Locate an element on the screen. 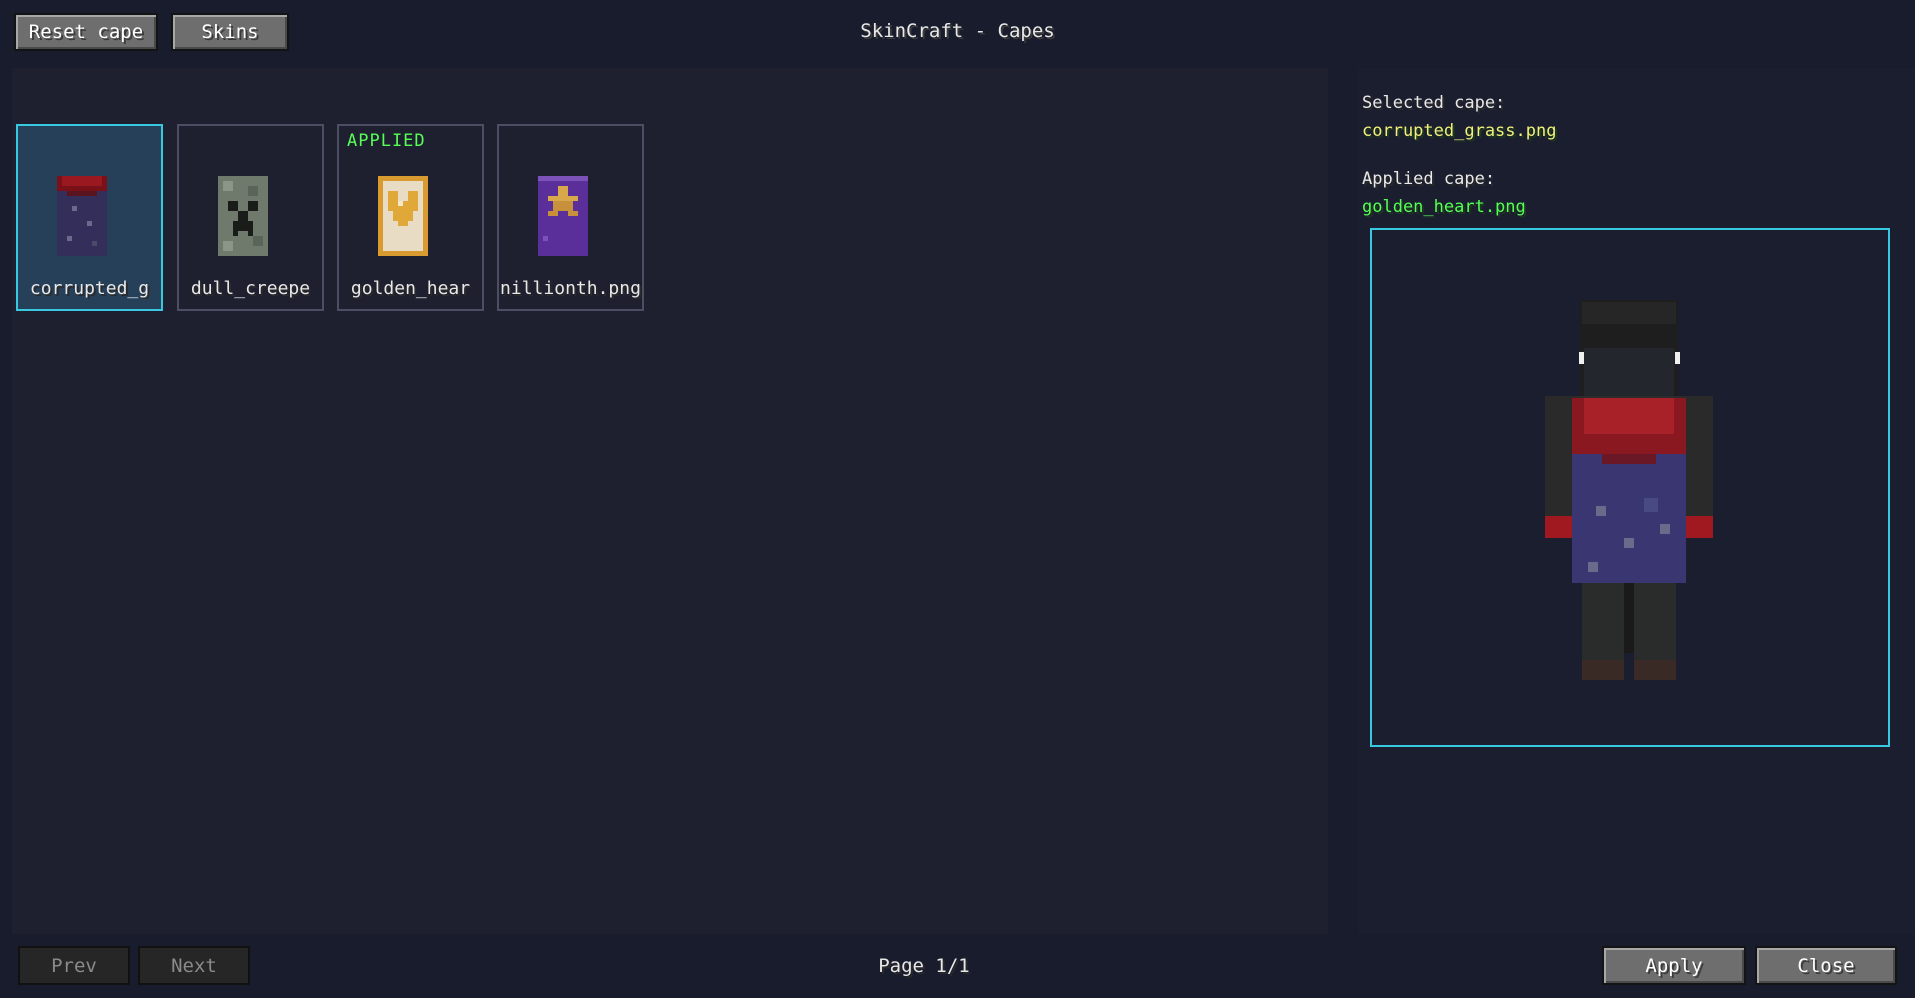  corrupted-cape-icon is located at coordinates (82, 216).